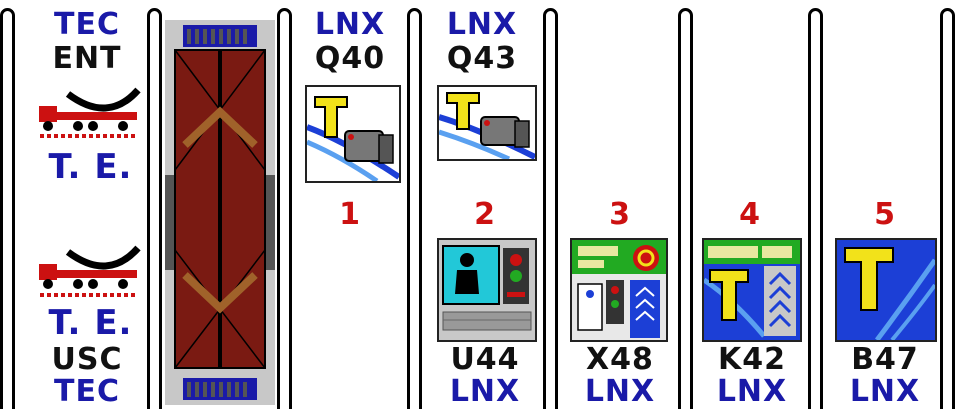  Describe the element at coordinates (90, 323) in the screenshot. I see `exit-te-label: T. E.` at that location.